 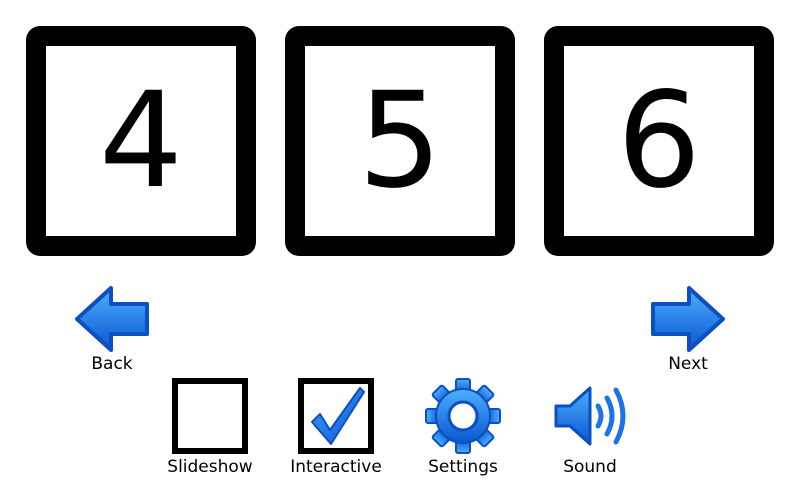 I want to click on back-button: Back, so click(x=112, y=329).